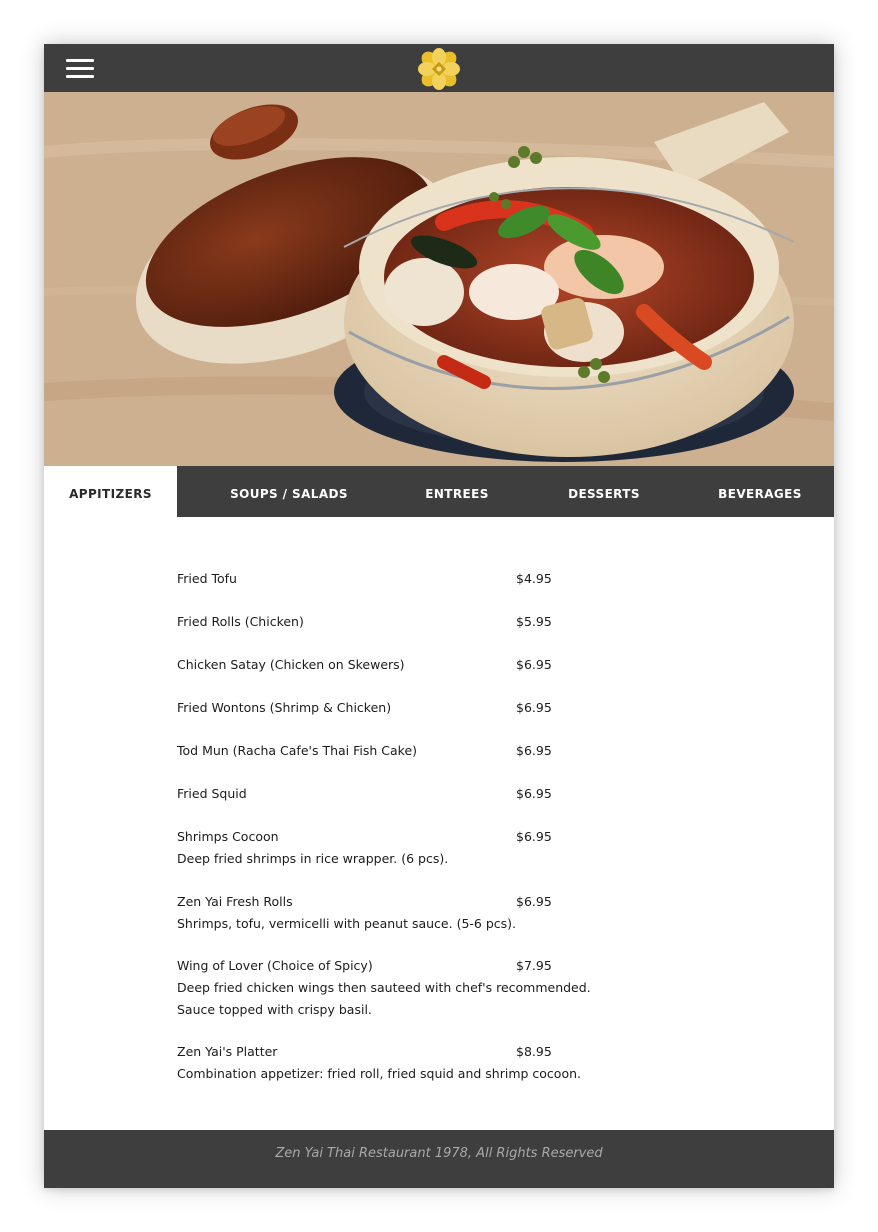  I want to click on menu-item-row: Chicken Satay (Chicken on Skewers) $6.95, so click(457, 665).